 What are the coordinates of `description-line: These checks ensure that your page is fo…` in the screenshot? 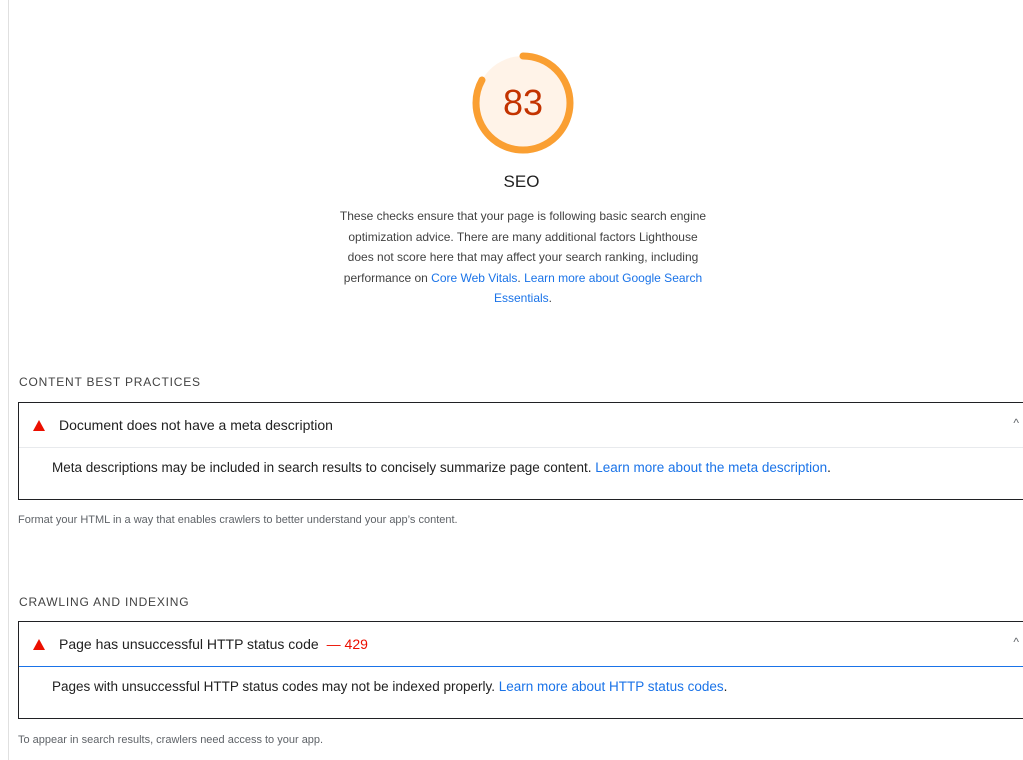 It's located at (523, 216).